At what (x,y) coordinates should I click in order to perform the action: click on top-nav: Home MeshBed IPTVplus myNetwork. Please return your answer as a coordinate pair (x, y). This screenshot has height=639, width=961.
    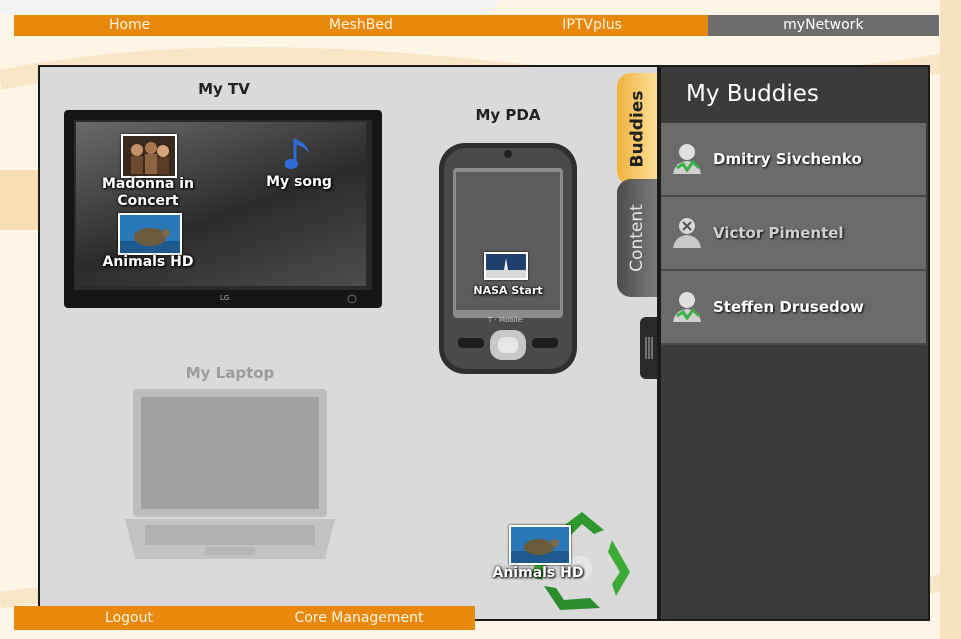
    Looking at the image, I should click on (476, 25).